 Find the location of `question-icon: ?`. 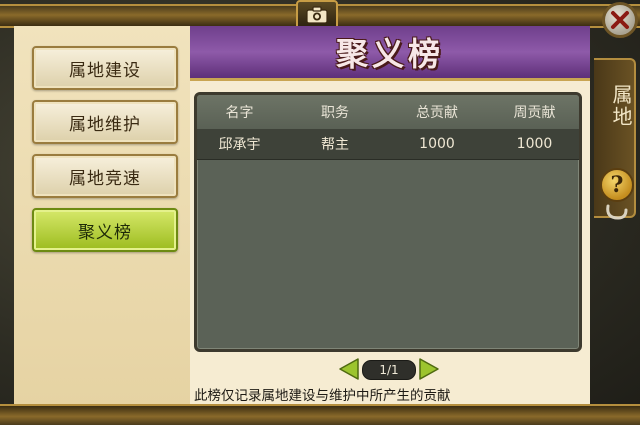

question-icon: ? is located at coordinates (617, 185).